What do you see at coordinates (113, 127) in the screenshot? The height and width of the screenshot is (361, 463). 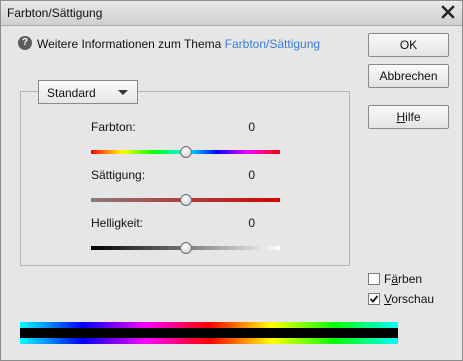 I see `hue-label: Farbton:` at bounding box center [113, 127].